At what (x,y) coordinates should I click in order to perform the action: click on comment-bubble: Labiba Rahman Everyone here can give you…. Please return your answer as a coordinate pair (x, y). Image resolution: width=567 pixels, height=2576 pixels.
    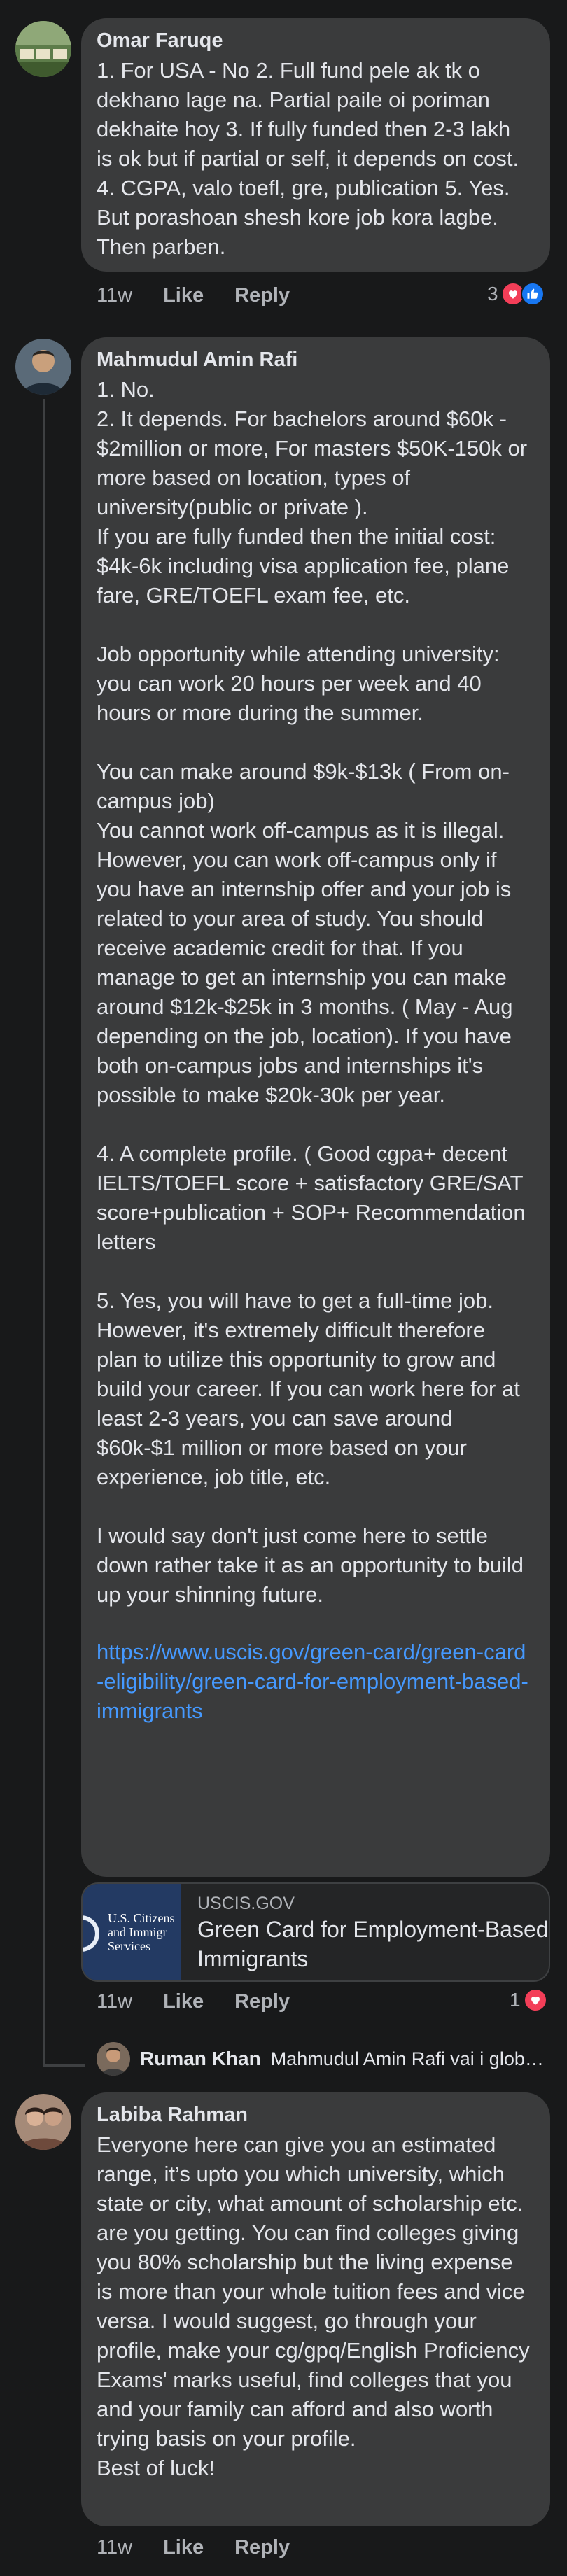
    Looking at the image, I should click on (315, 2309).